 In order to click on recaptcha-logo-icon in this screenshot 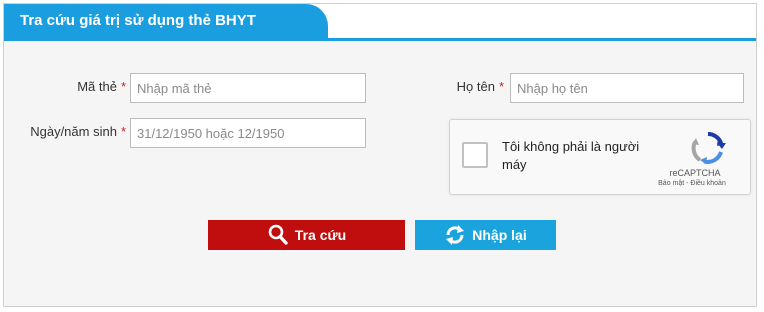, I will do `click(708, 148)`.